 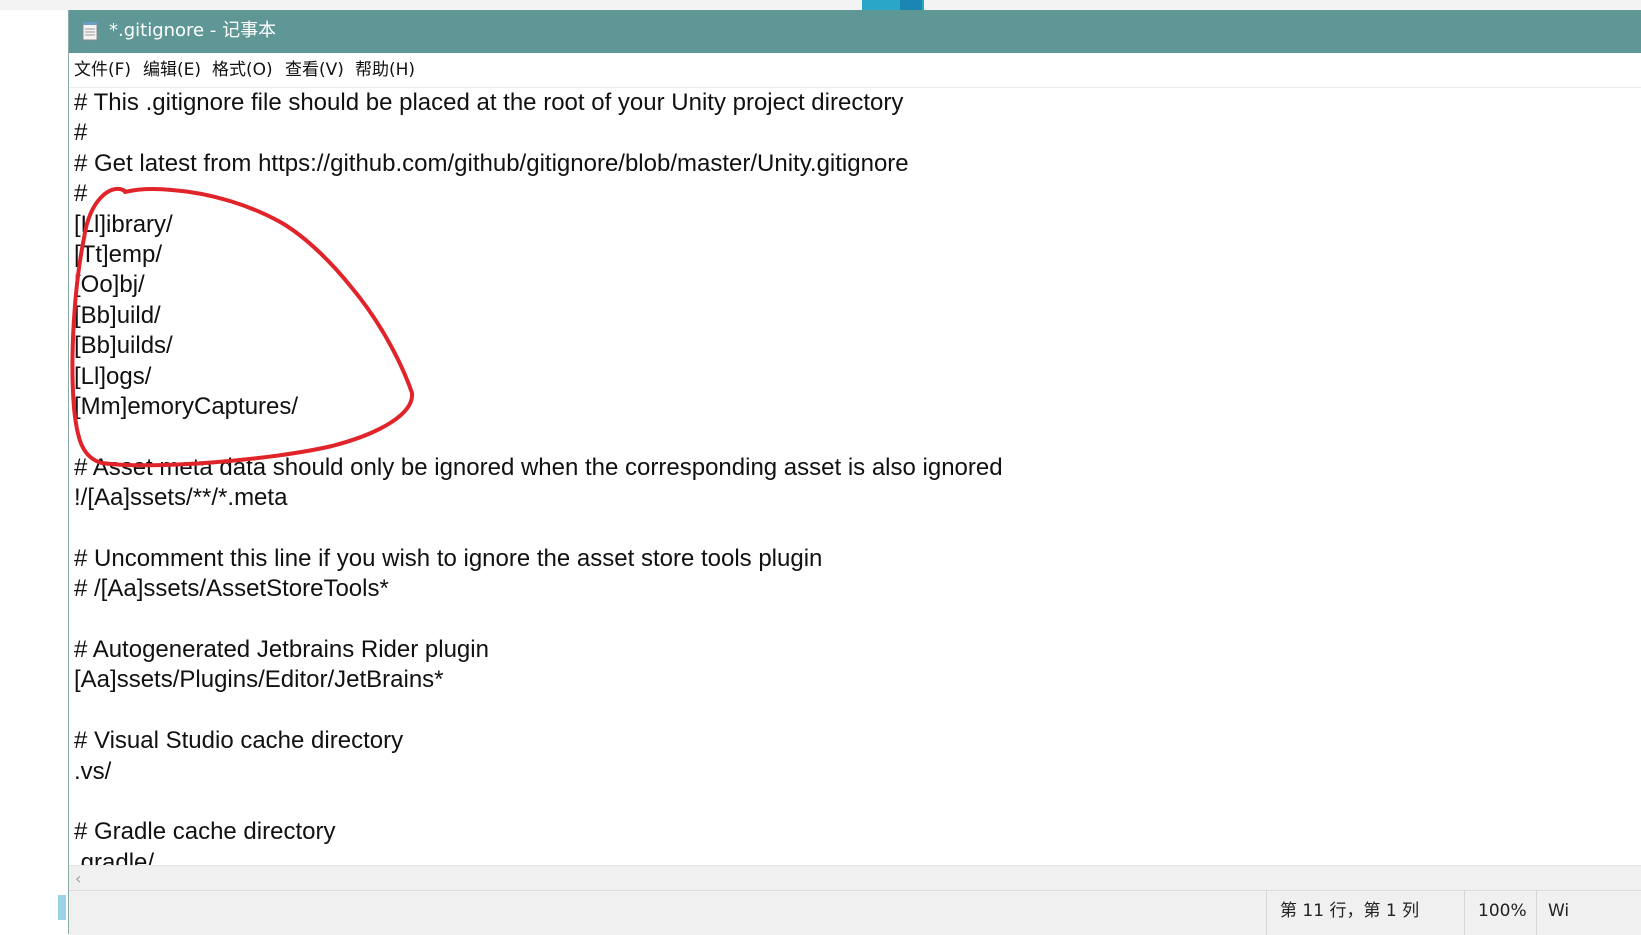 I want to click on menu-format: 格式(O), so click(x=242, y=70).